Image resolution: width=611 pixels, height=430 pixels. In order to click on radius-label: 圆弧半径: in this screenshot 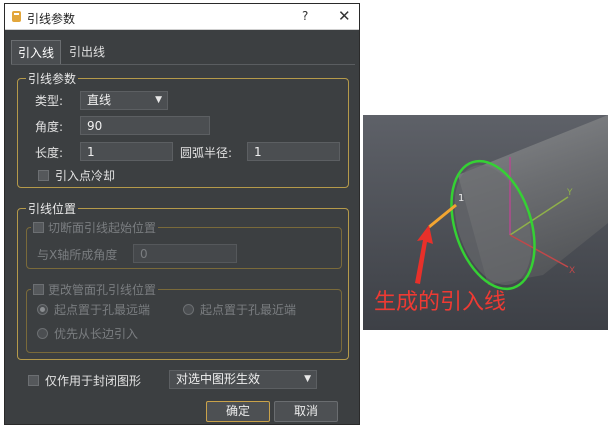, I will do `click(206, 153)`.